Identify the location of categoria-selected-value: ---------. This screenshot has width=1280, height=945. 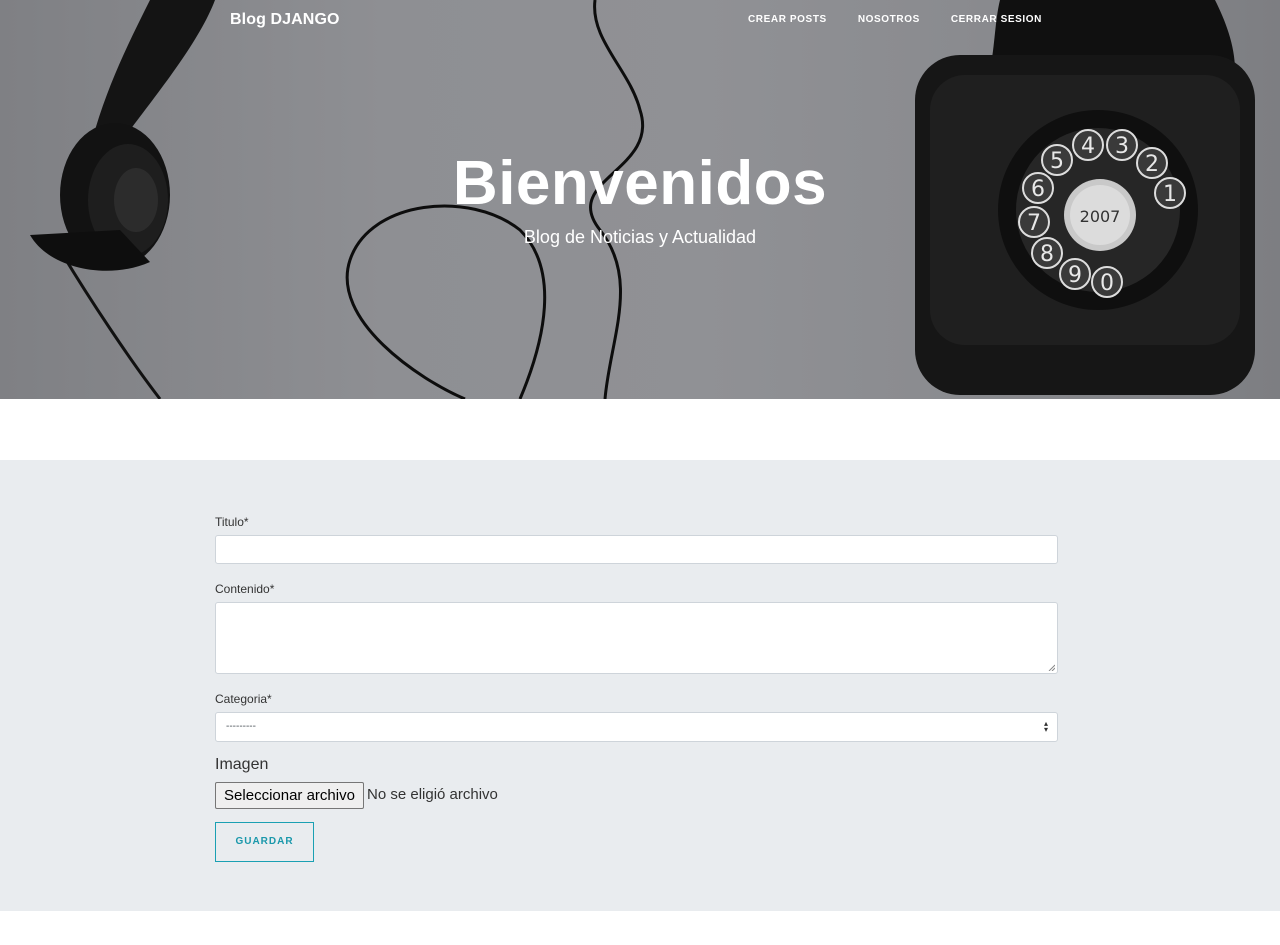
(241, 726).